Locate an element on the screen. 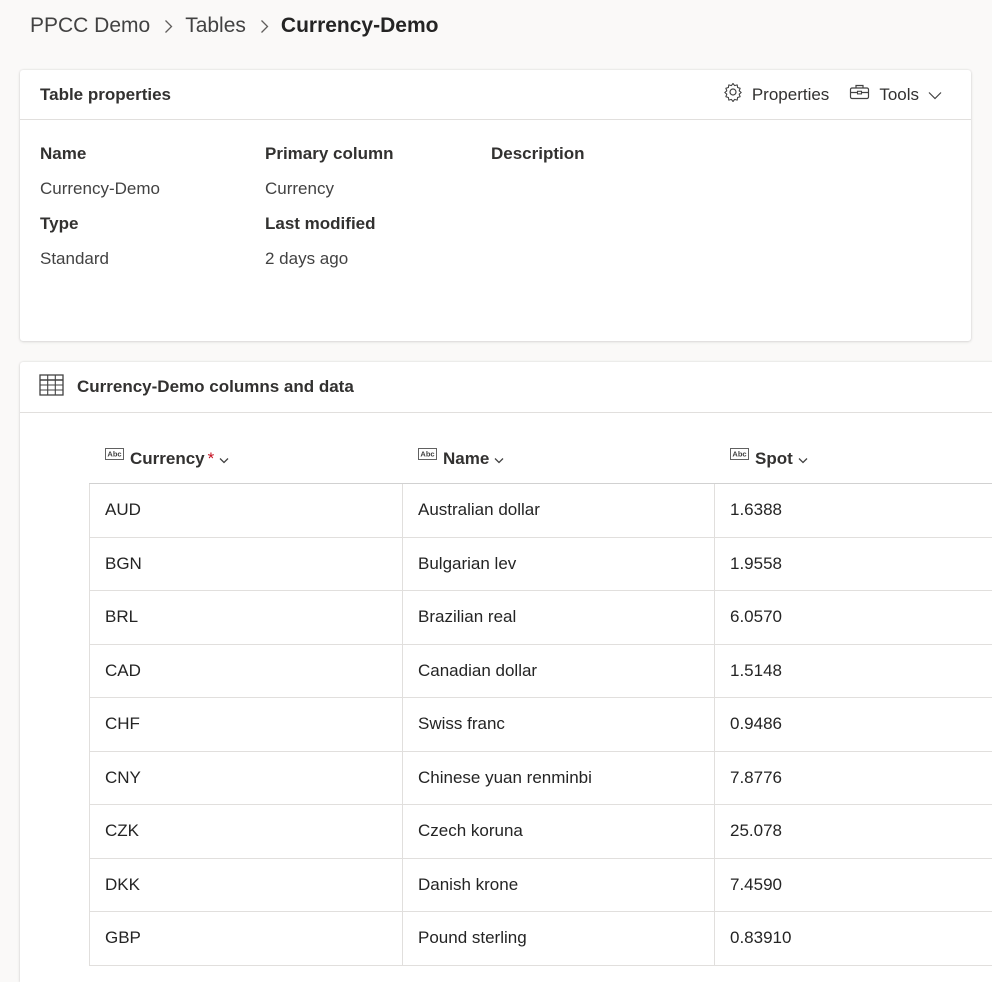  properties-label: Properties is located at coordinates (790, 94).